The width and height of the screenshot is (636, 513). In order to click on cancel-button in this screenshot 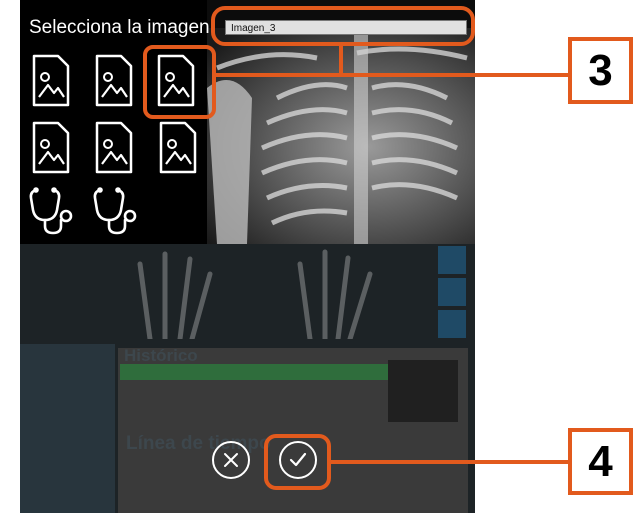, I will do `click(231, 460)`.